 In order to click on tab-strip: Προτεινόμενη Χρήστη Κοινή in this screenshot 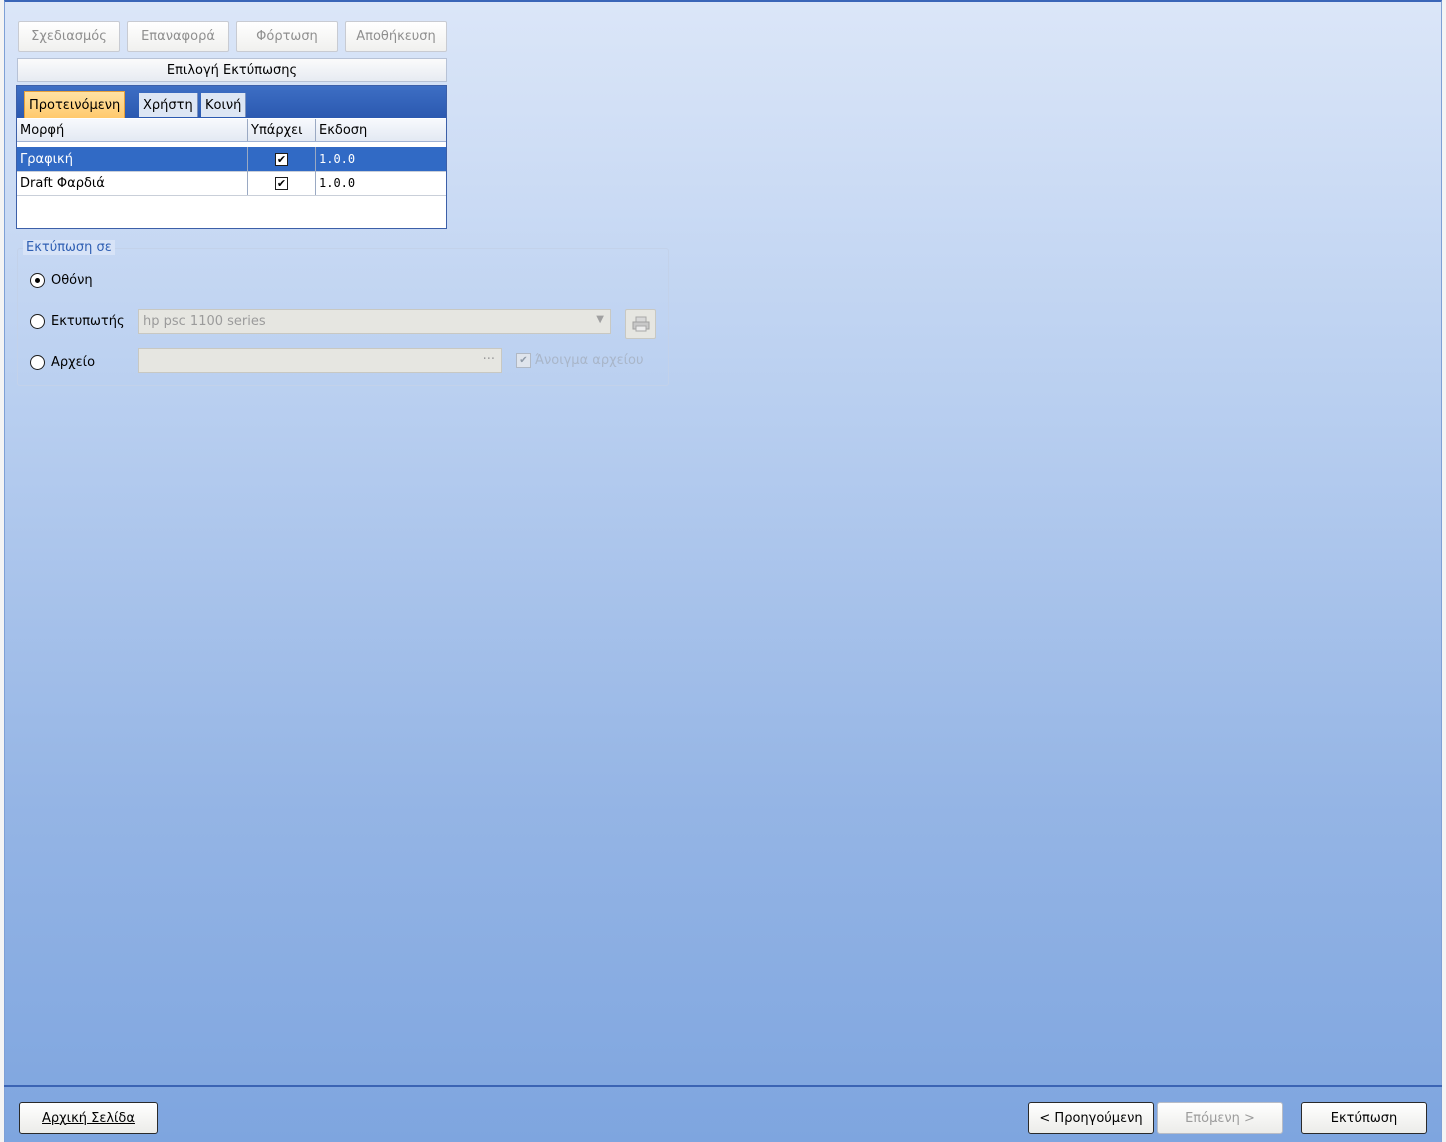, I will do `click(231, 103)`.